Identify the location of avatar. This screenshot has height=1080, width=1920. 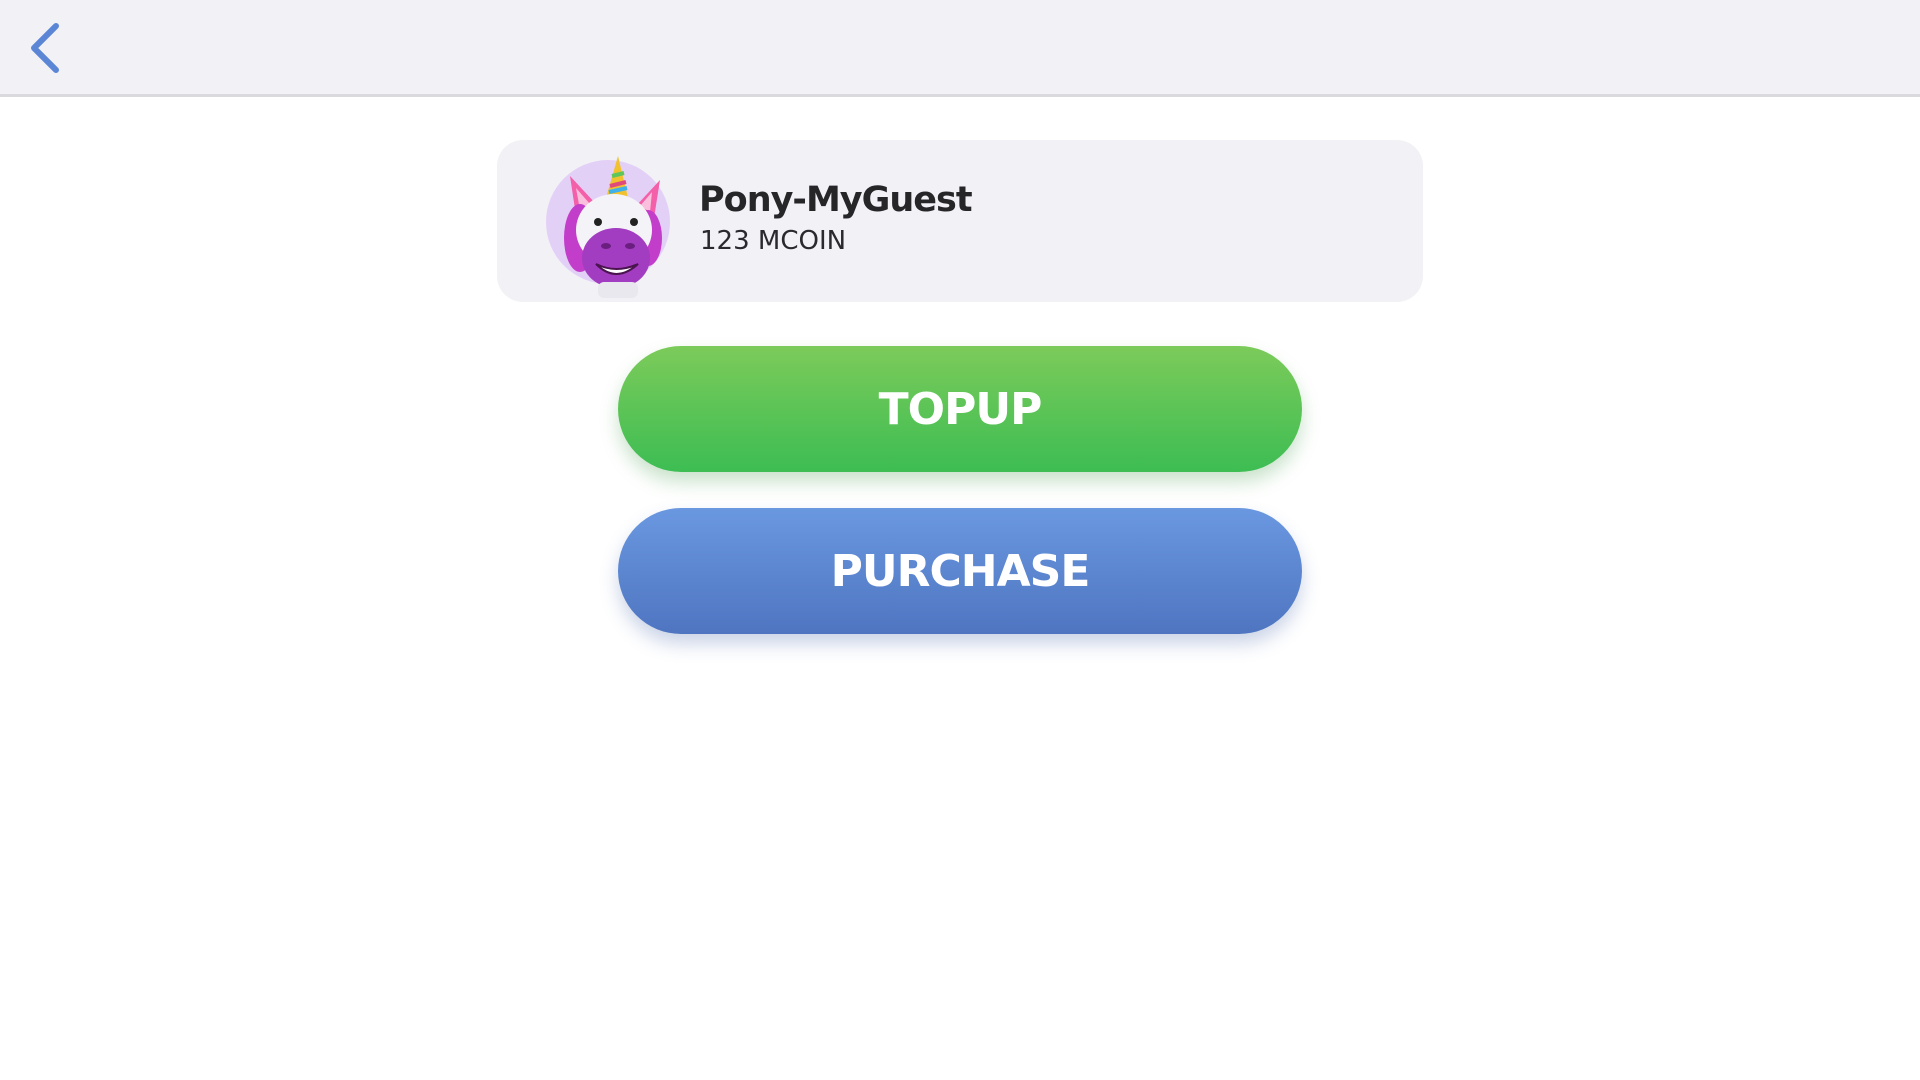
(608, 227).